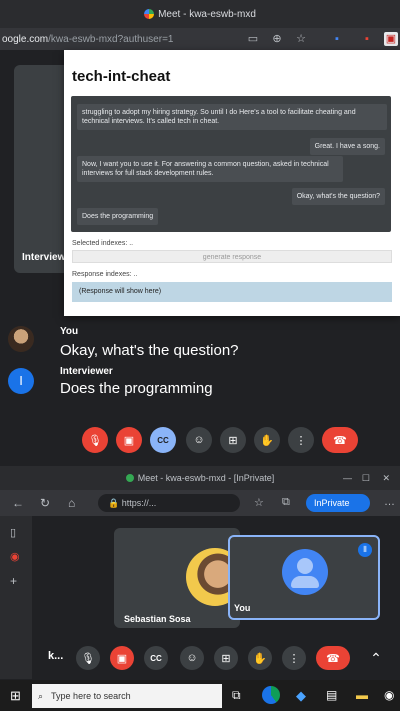 The image size is (400, 711). I want to click on camera-icon: ▭, so click(253, 39).